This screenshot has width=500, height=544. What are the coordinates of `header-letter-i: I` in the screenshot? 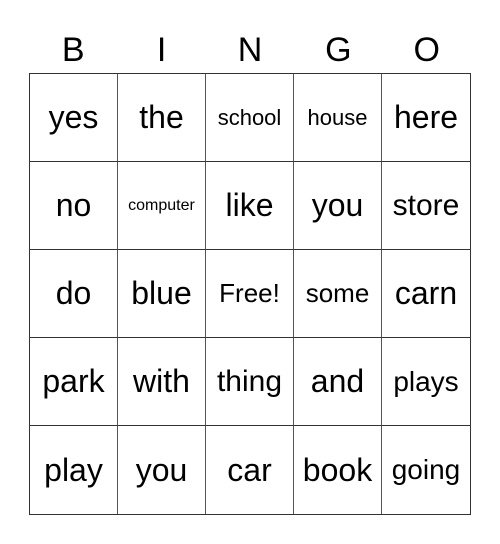 It's located at (161, 50).